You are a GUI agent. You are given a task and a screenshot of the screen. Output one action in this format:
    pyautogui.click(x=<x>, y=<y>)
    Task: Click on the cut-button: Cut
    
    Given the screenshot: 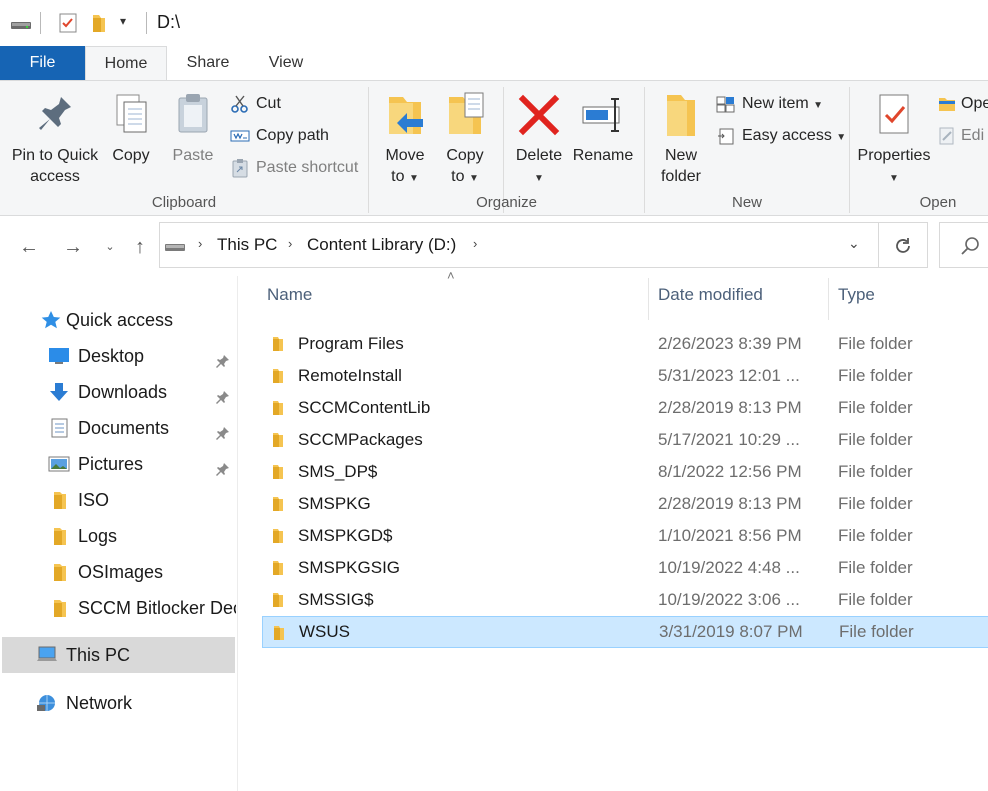 What is the action you would take?
    pyautogui.click(x=255, y=104)
    